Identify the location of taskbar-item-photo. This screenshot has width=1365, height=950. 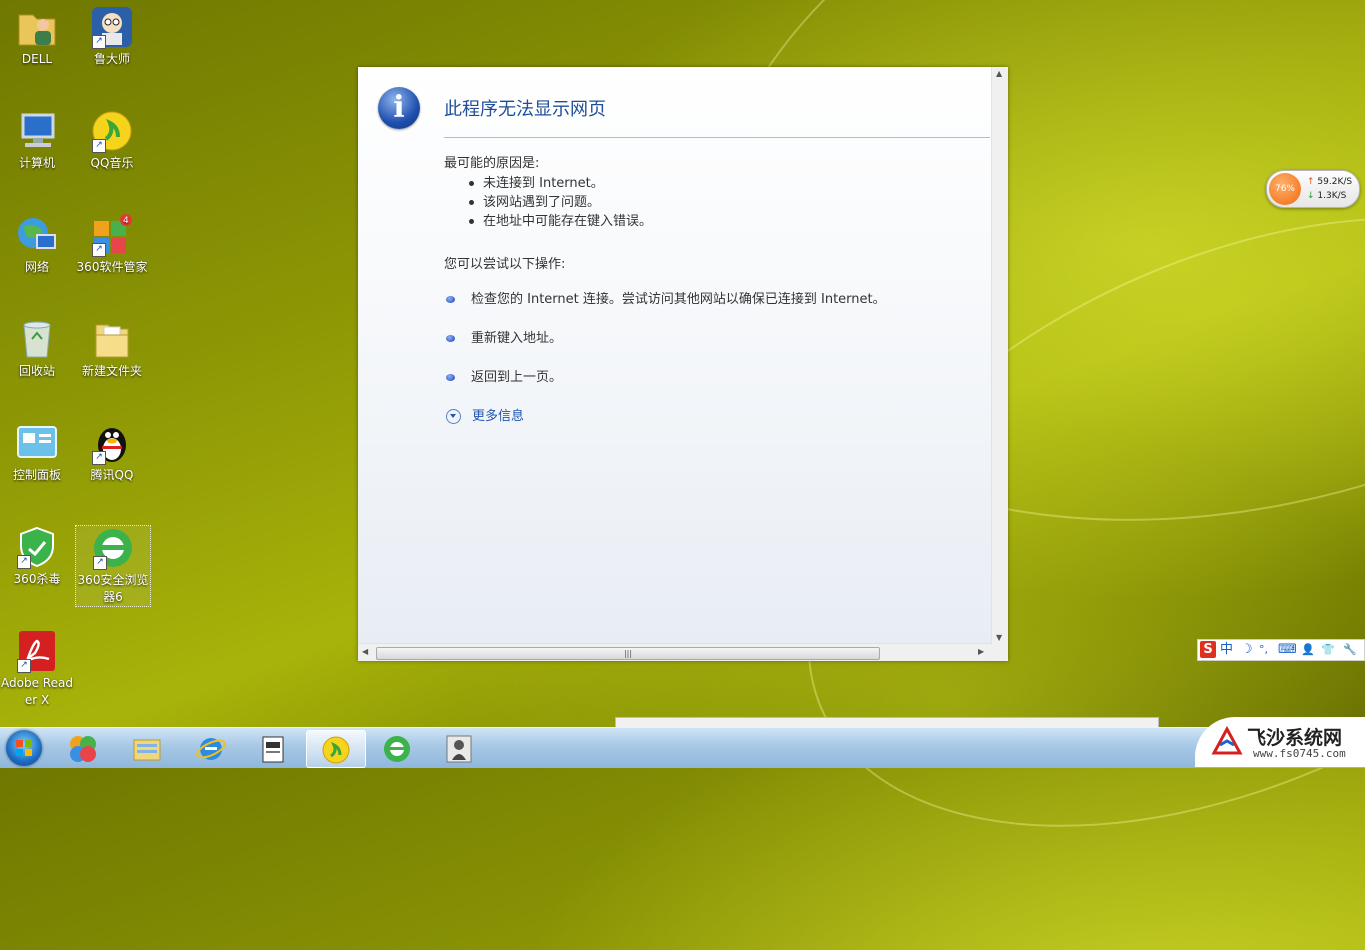
(459, 748).